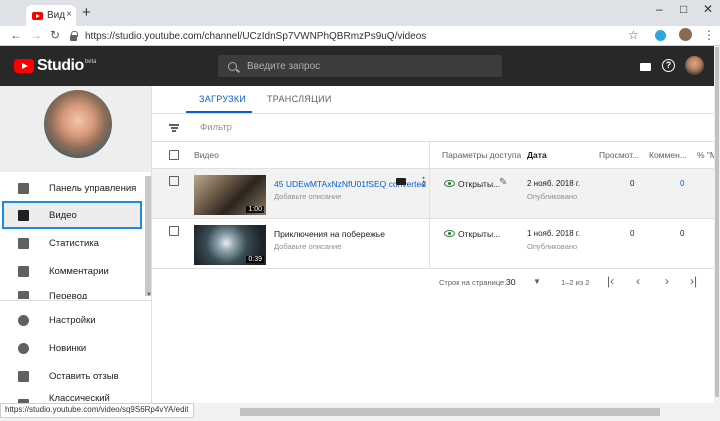 The image size is (720, 421). I want to click on sidebar-item-label: Настройки, so click(72, 320).